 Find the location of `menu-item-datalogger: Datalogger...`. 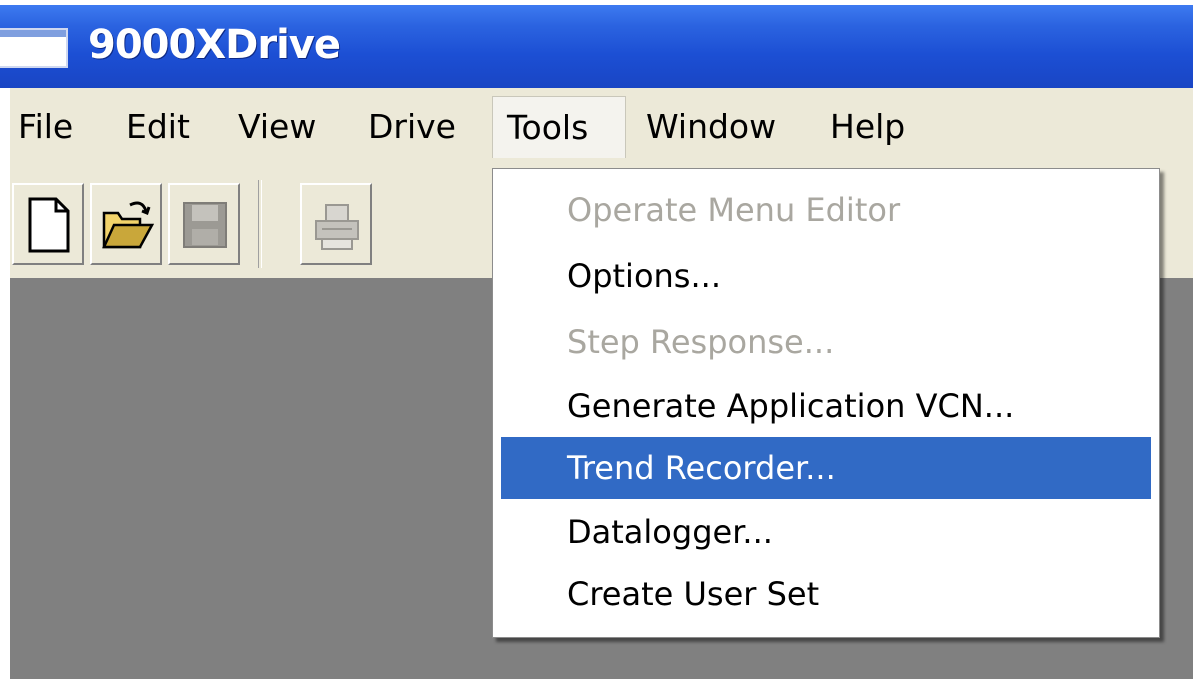

menu-item-datalogger: Datalogger... is located at coordinates (826, 532).